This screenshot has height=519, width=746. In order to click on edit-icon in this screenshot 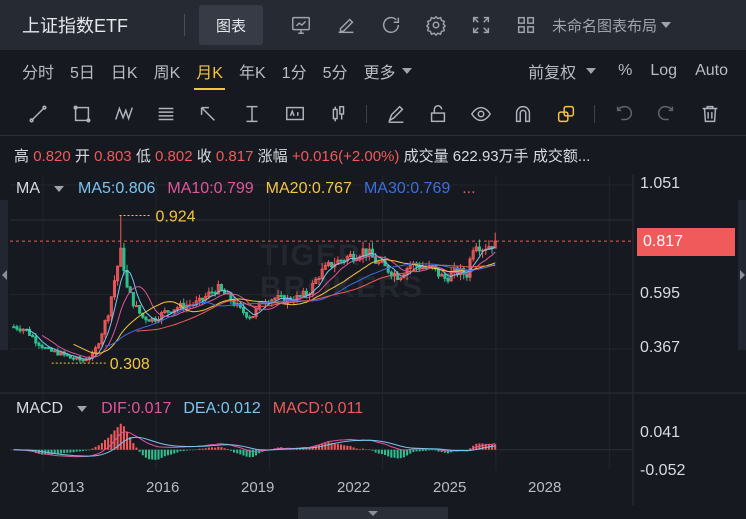, I will do `click(346, 25)`.